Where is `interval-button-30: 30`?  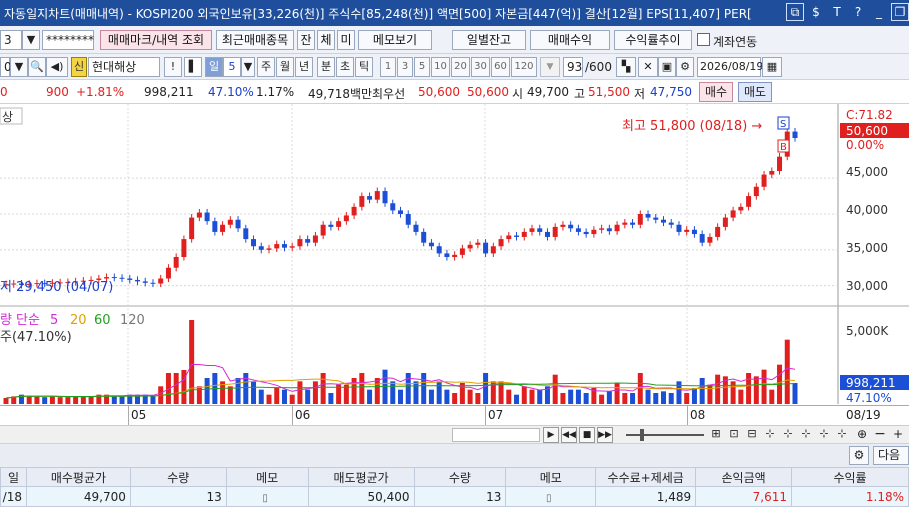 interval-button-30: 30 is located at coordinates (480, 67).